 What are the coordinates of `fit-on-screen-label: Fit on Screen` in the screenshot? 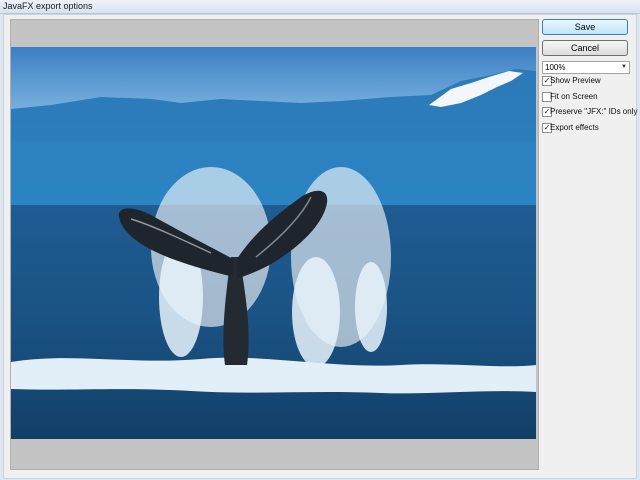 It's located at (574, 96).